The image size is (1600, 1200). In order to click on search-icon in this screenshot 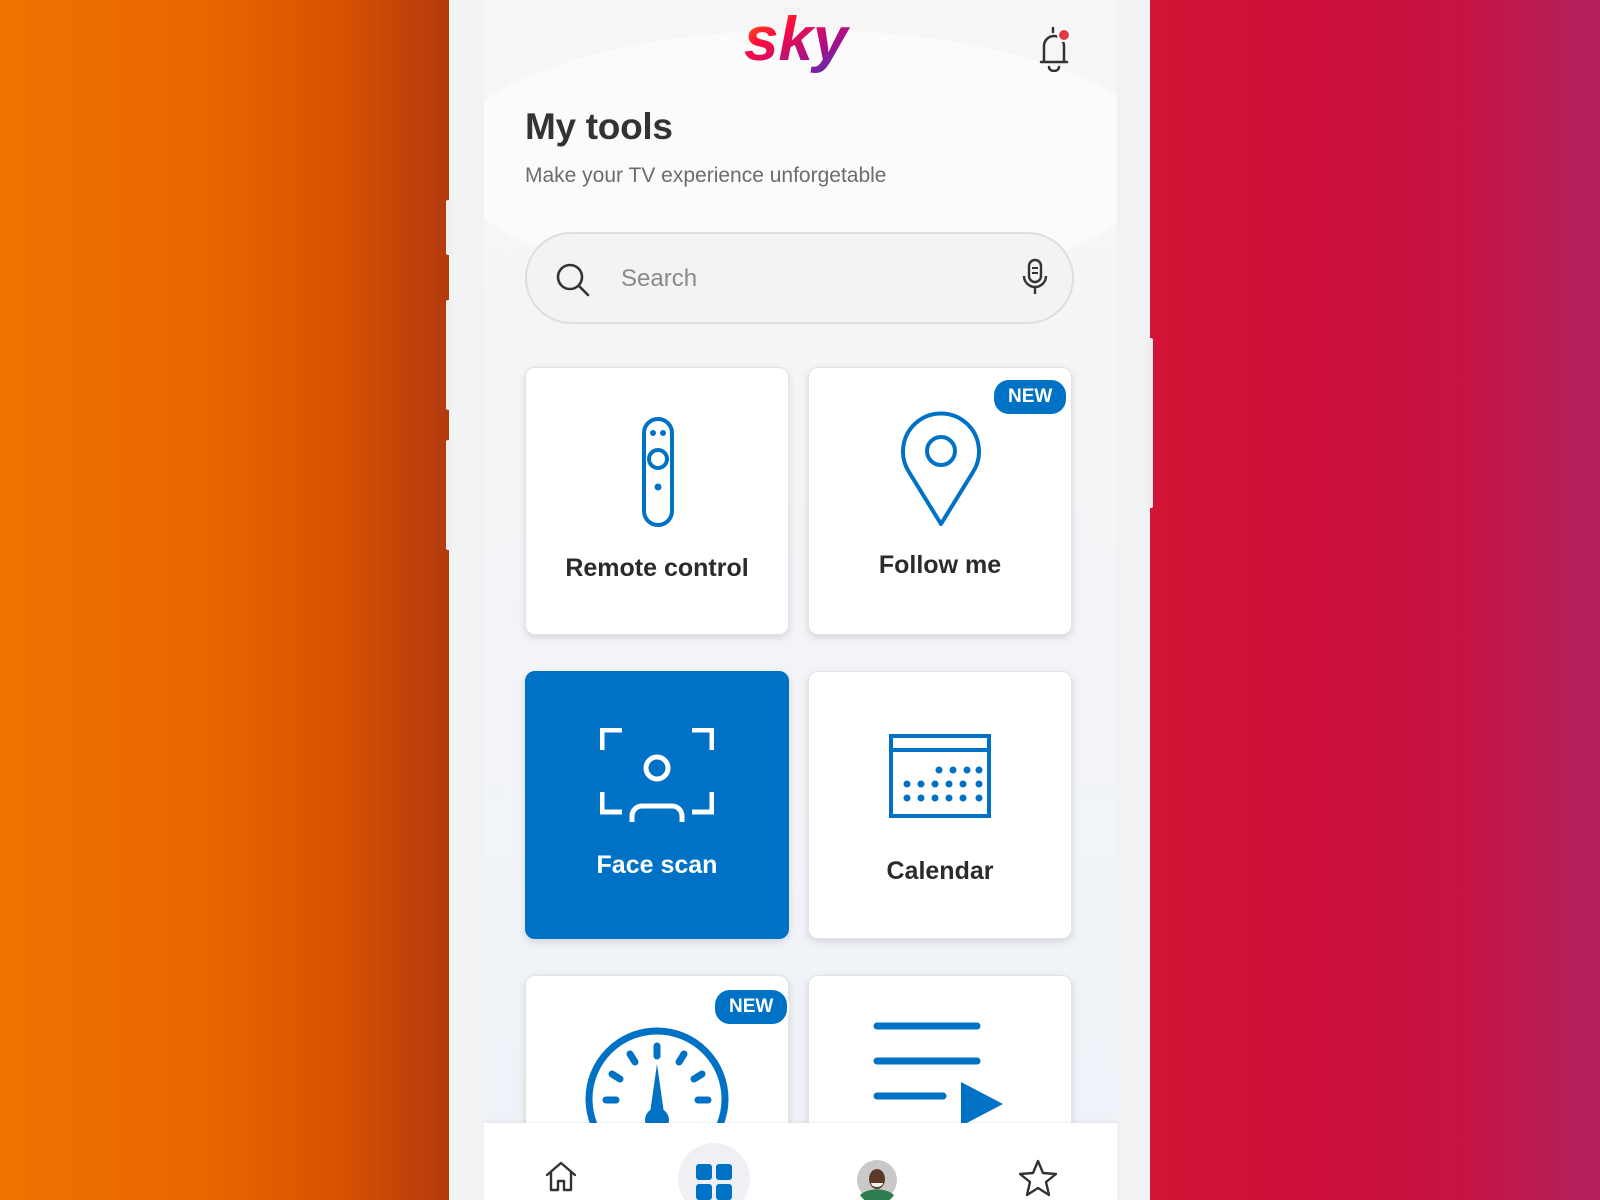, I will do `click(573, 280)`.